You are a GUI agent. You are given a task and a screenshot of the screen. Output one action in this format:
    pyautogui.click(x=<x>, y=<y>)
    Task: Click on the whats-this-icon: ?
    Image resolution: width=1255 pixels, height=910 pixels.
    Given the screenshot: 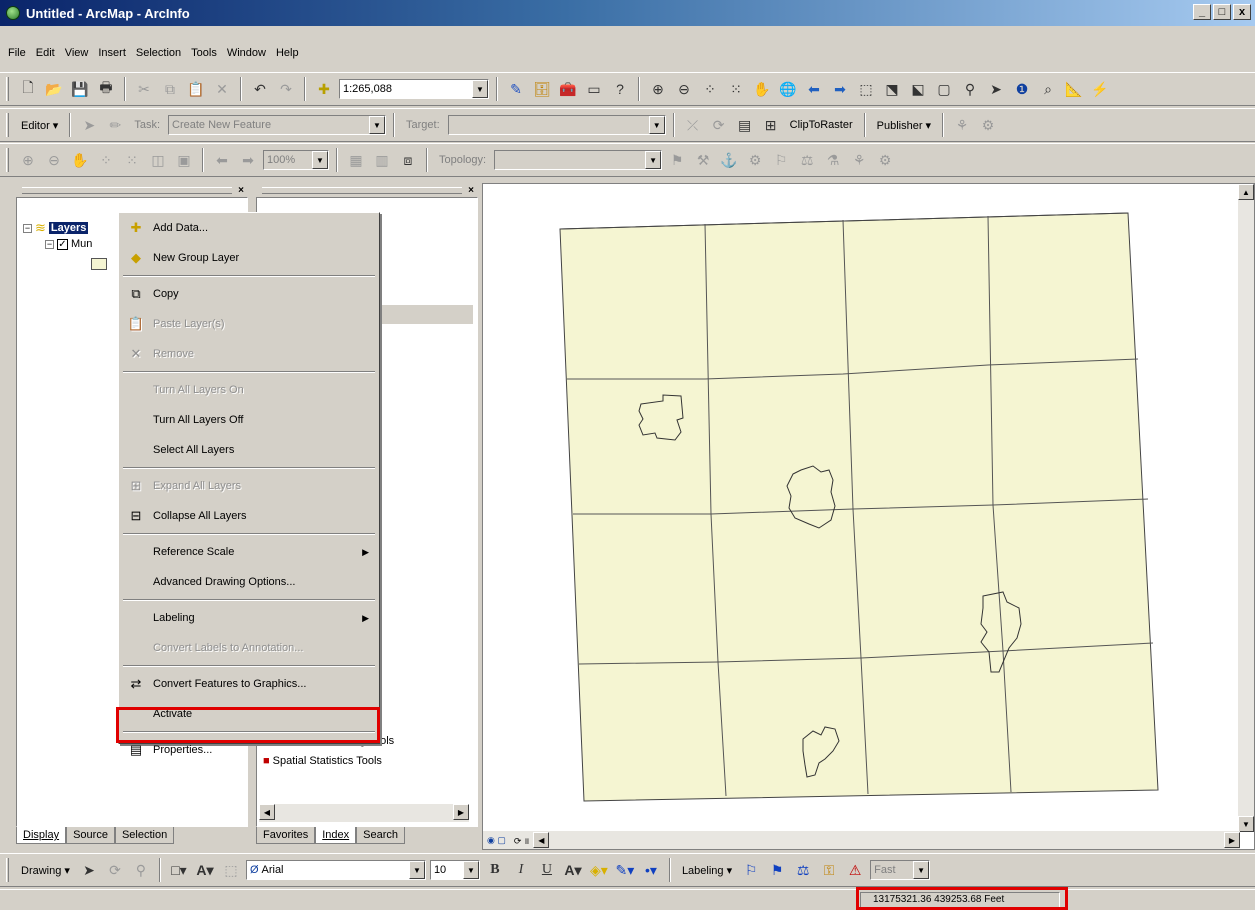 What is the action you would take?
    pyautogui.click(x=620, y=89)
    